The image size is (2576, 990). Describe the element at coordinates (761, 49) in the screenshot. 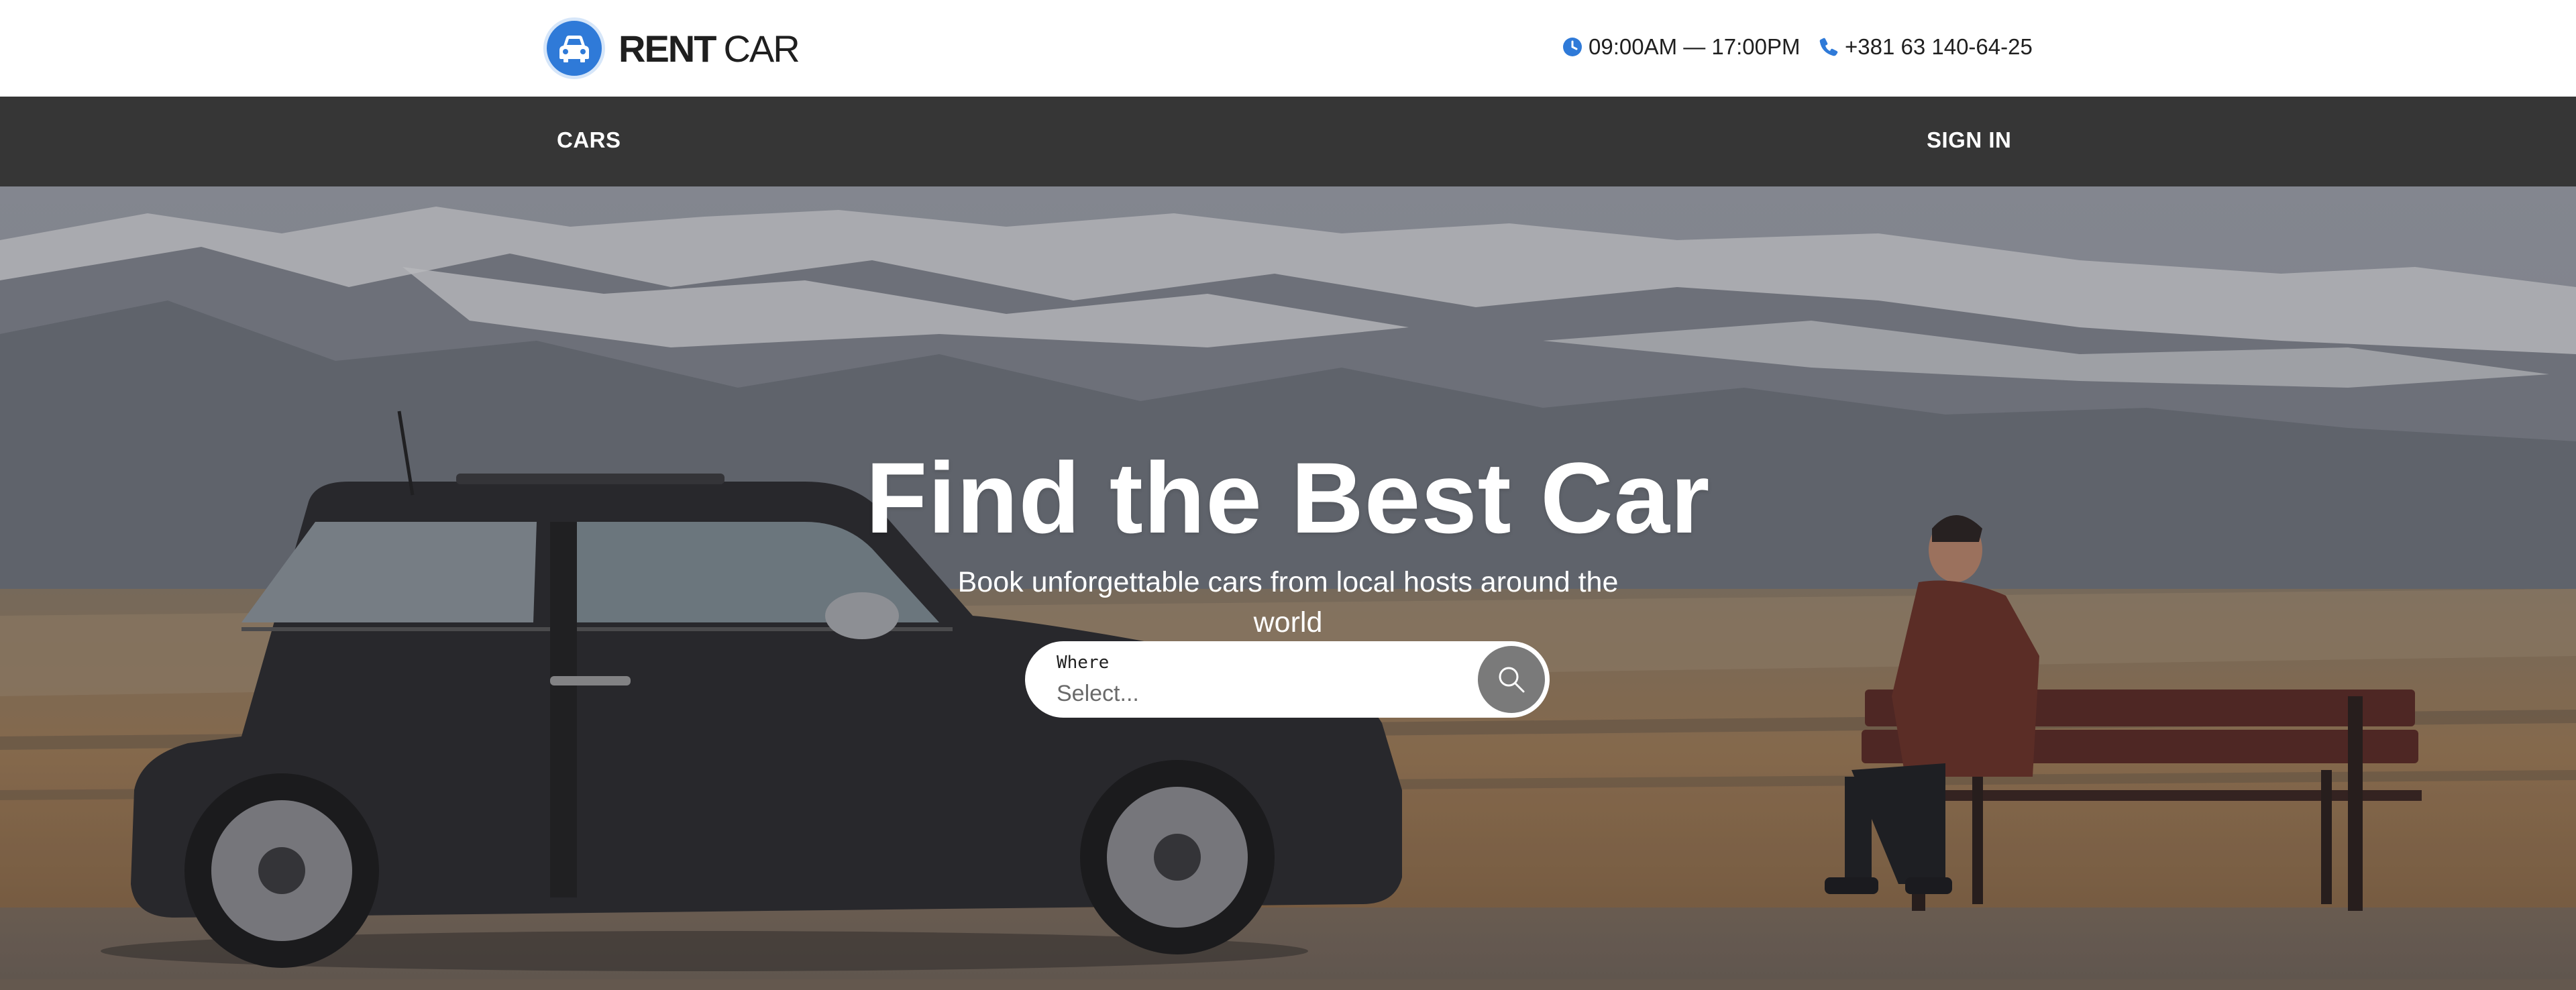

I see `brand-name-light: CAR` at that location.